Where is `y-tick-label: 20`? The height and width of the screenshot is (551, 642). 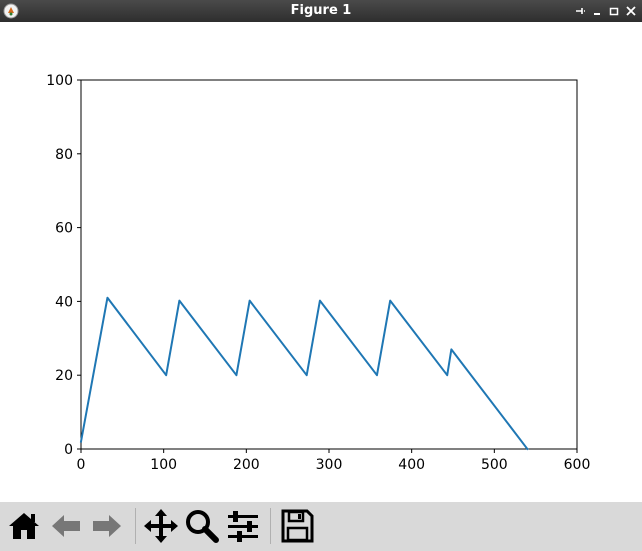 y-tick-label: 20 is located at coordinates (64, 376).